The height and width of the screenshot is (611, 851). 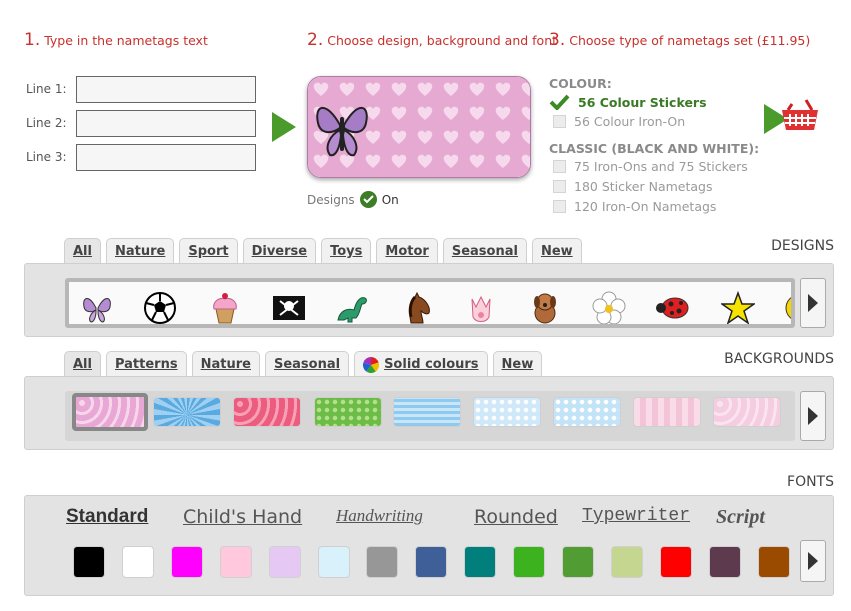 I want to click on option-120-iron-on: 120 Iron-On Nametags, so click(x=634, y=206).